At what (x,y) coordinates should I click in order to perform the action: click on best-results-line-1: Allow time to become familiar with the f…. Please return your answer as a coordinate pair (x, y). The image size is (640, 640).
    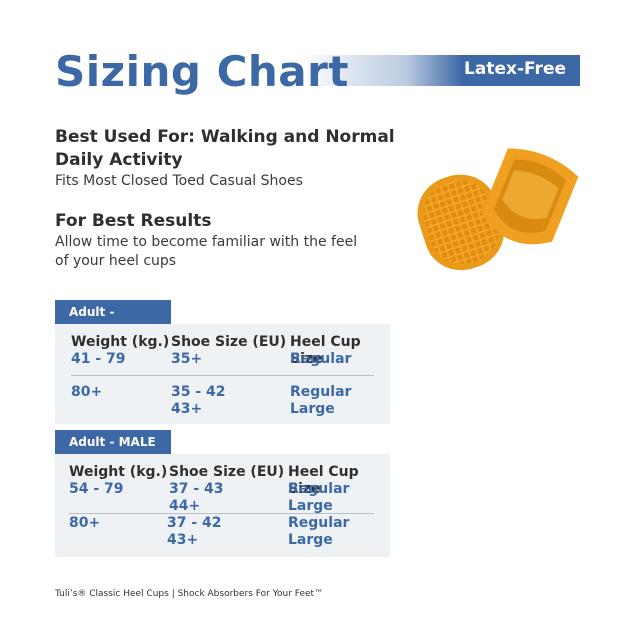
    Looking at the image, I should click on (206, 242).